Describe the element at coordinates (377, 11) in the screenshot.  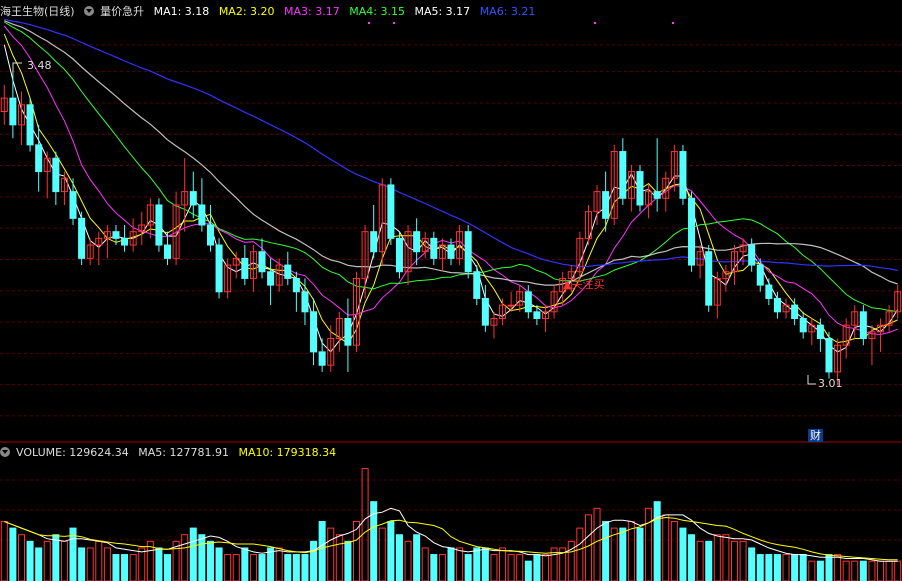
I see `ma4-value: MA4: 3.15` at that location.